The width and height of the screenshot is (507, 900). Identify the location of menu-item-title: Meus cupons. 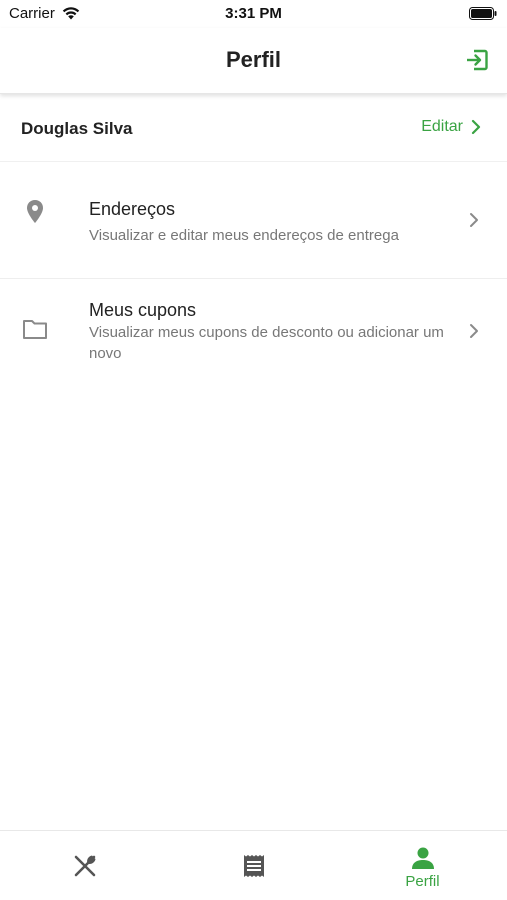
(143, 310).